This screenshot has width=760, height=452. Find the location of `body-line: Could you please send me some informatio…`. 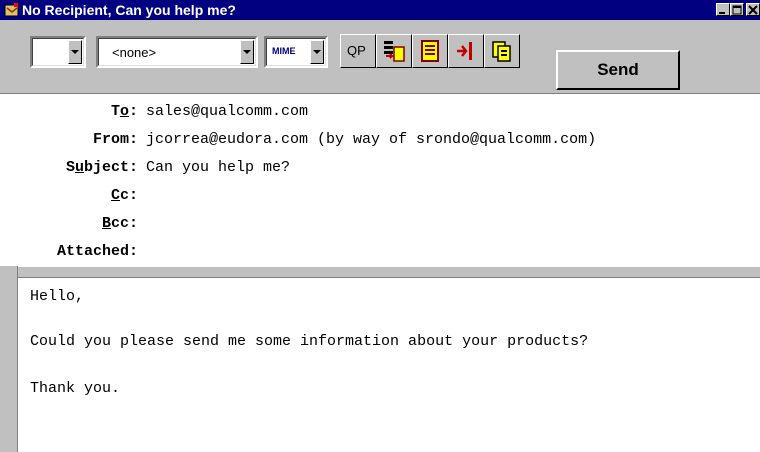

body-line: Could you please send me some informatio… is located at coordinates (309, 341).